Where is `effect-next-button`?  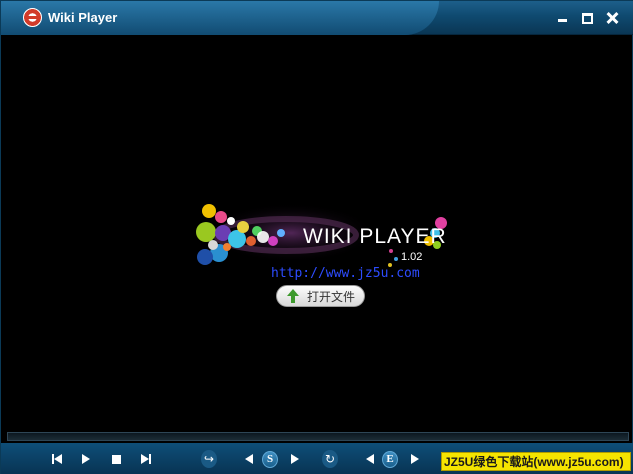
effect-next-button is located at coordinates (415, 459).